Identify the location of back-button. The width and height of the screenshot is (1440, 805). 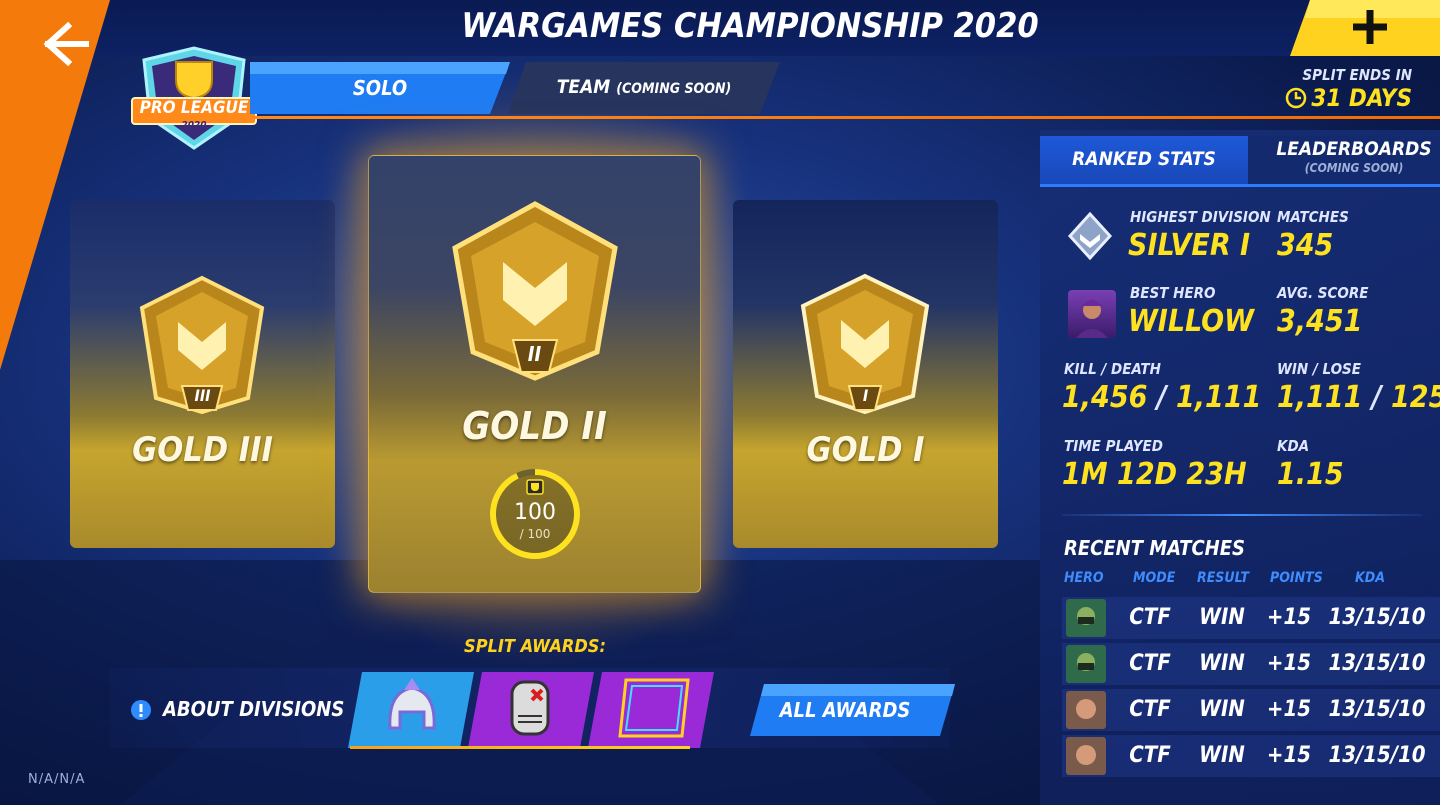
(55, 45).